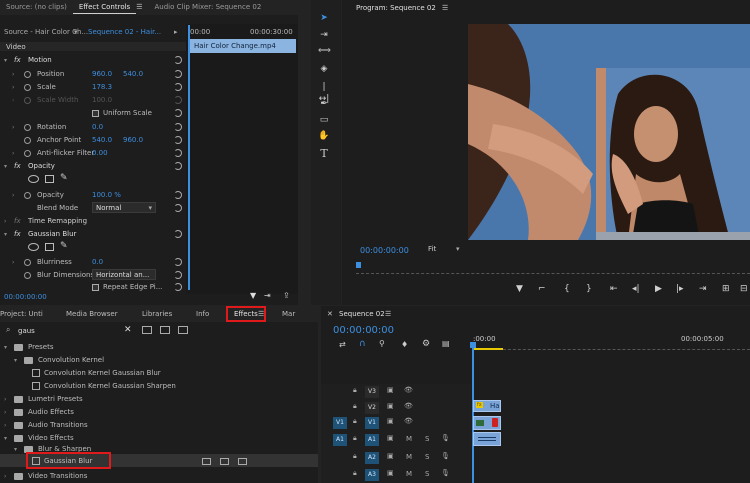  What do you see at coordinates (178, 287) in the screenshot?
I see `repeat-edge-reset-icon` at bounding box center [178, 287].